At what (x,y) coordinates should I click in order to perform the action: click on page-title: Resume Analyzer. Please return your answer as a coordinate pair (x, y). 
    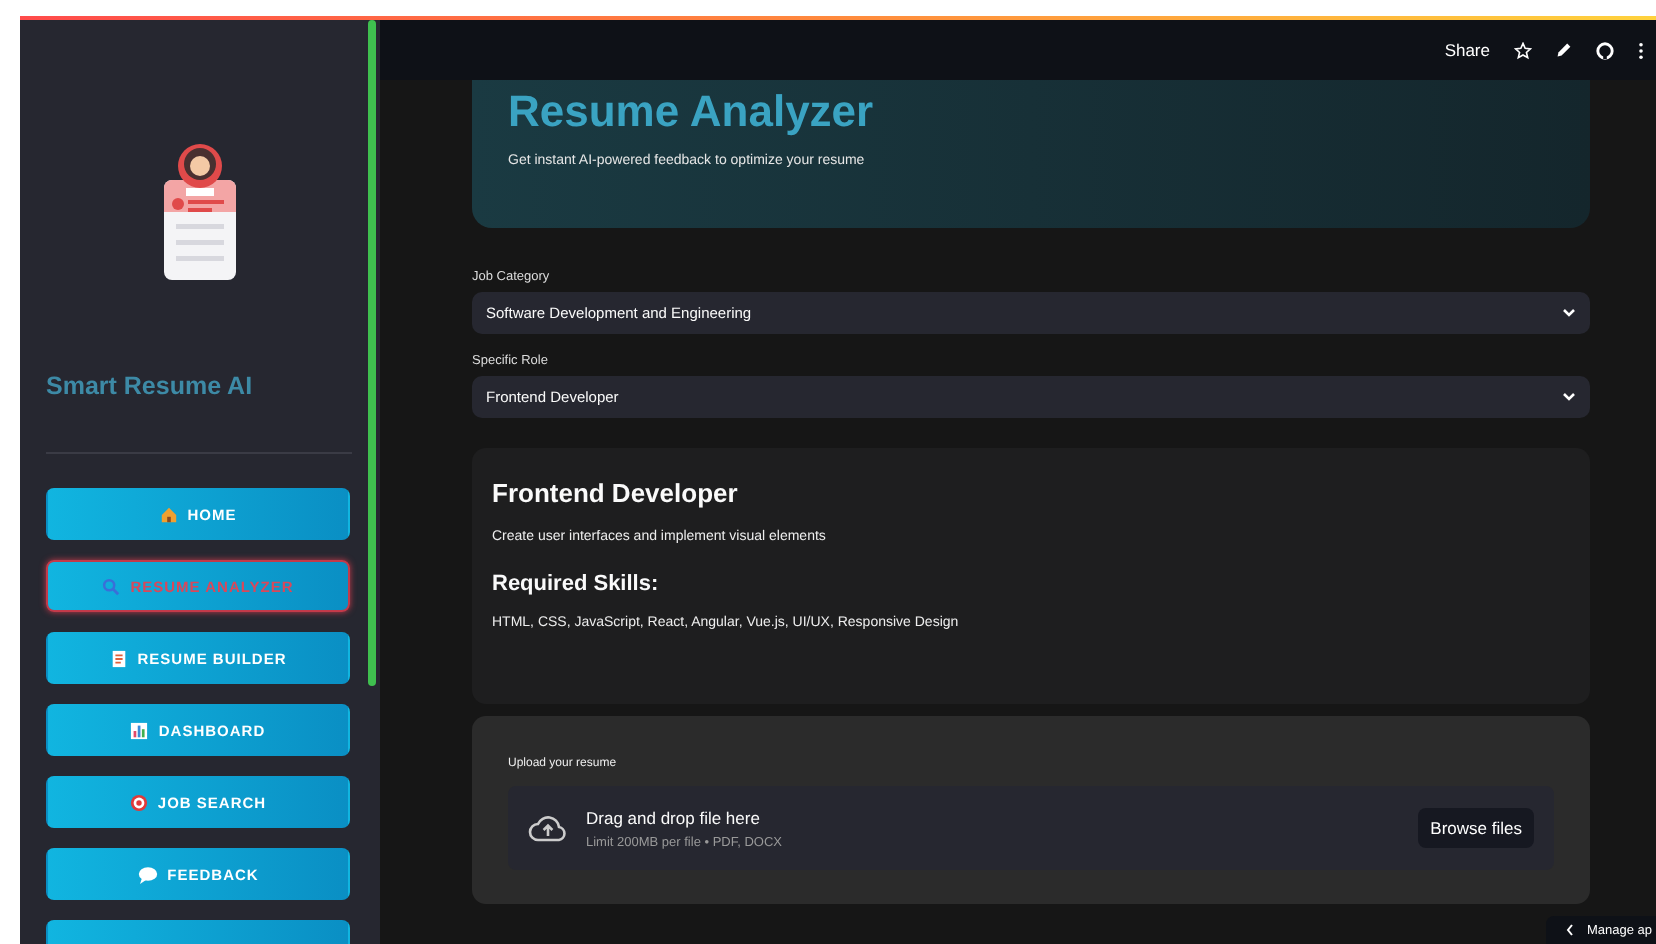
    Looking at the image, I should click on (692, 112).